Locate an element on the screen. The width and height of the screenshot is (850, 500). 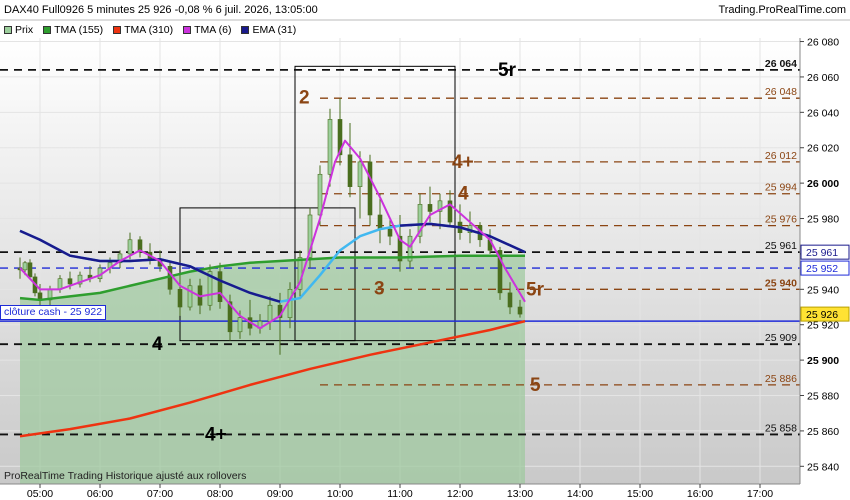
x-tick-label: 15:00 is located at coordinates (640, 494).